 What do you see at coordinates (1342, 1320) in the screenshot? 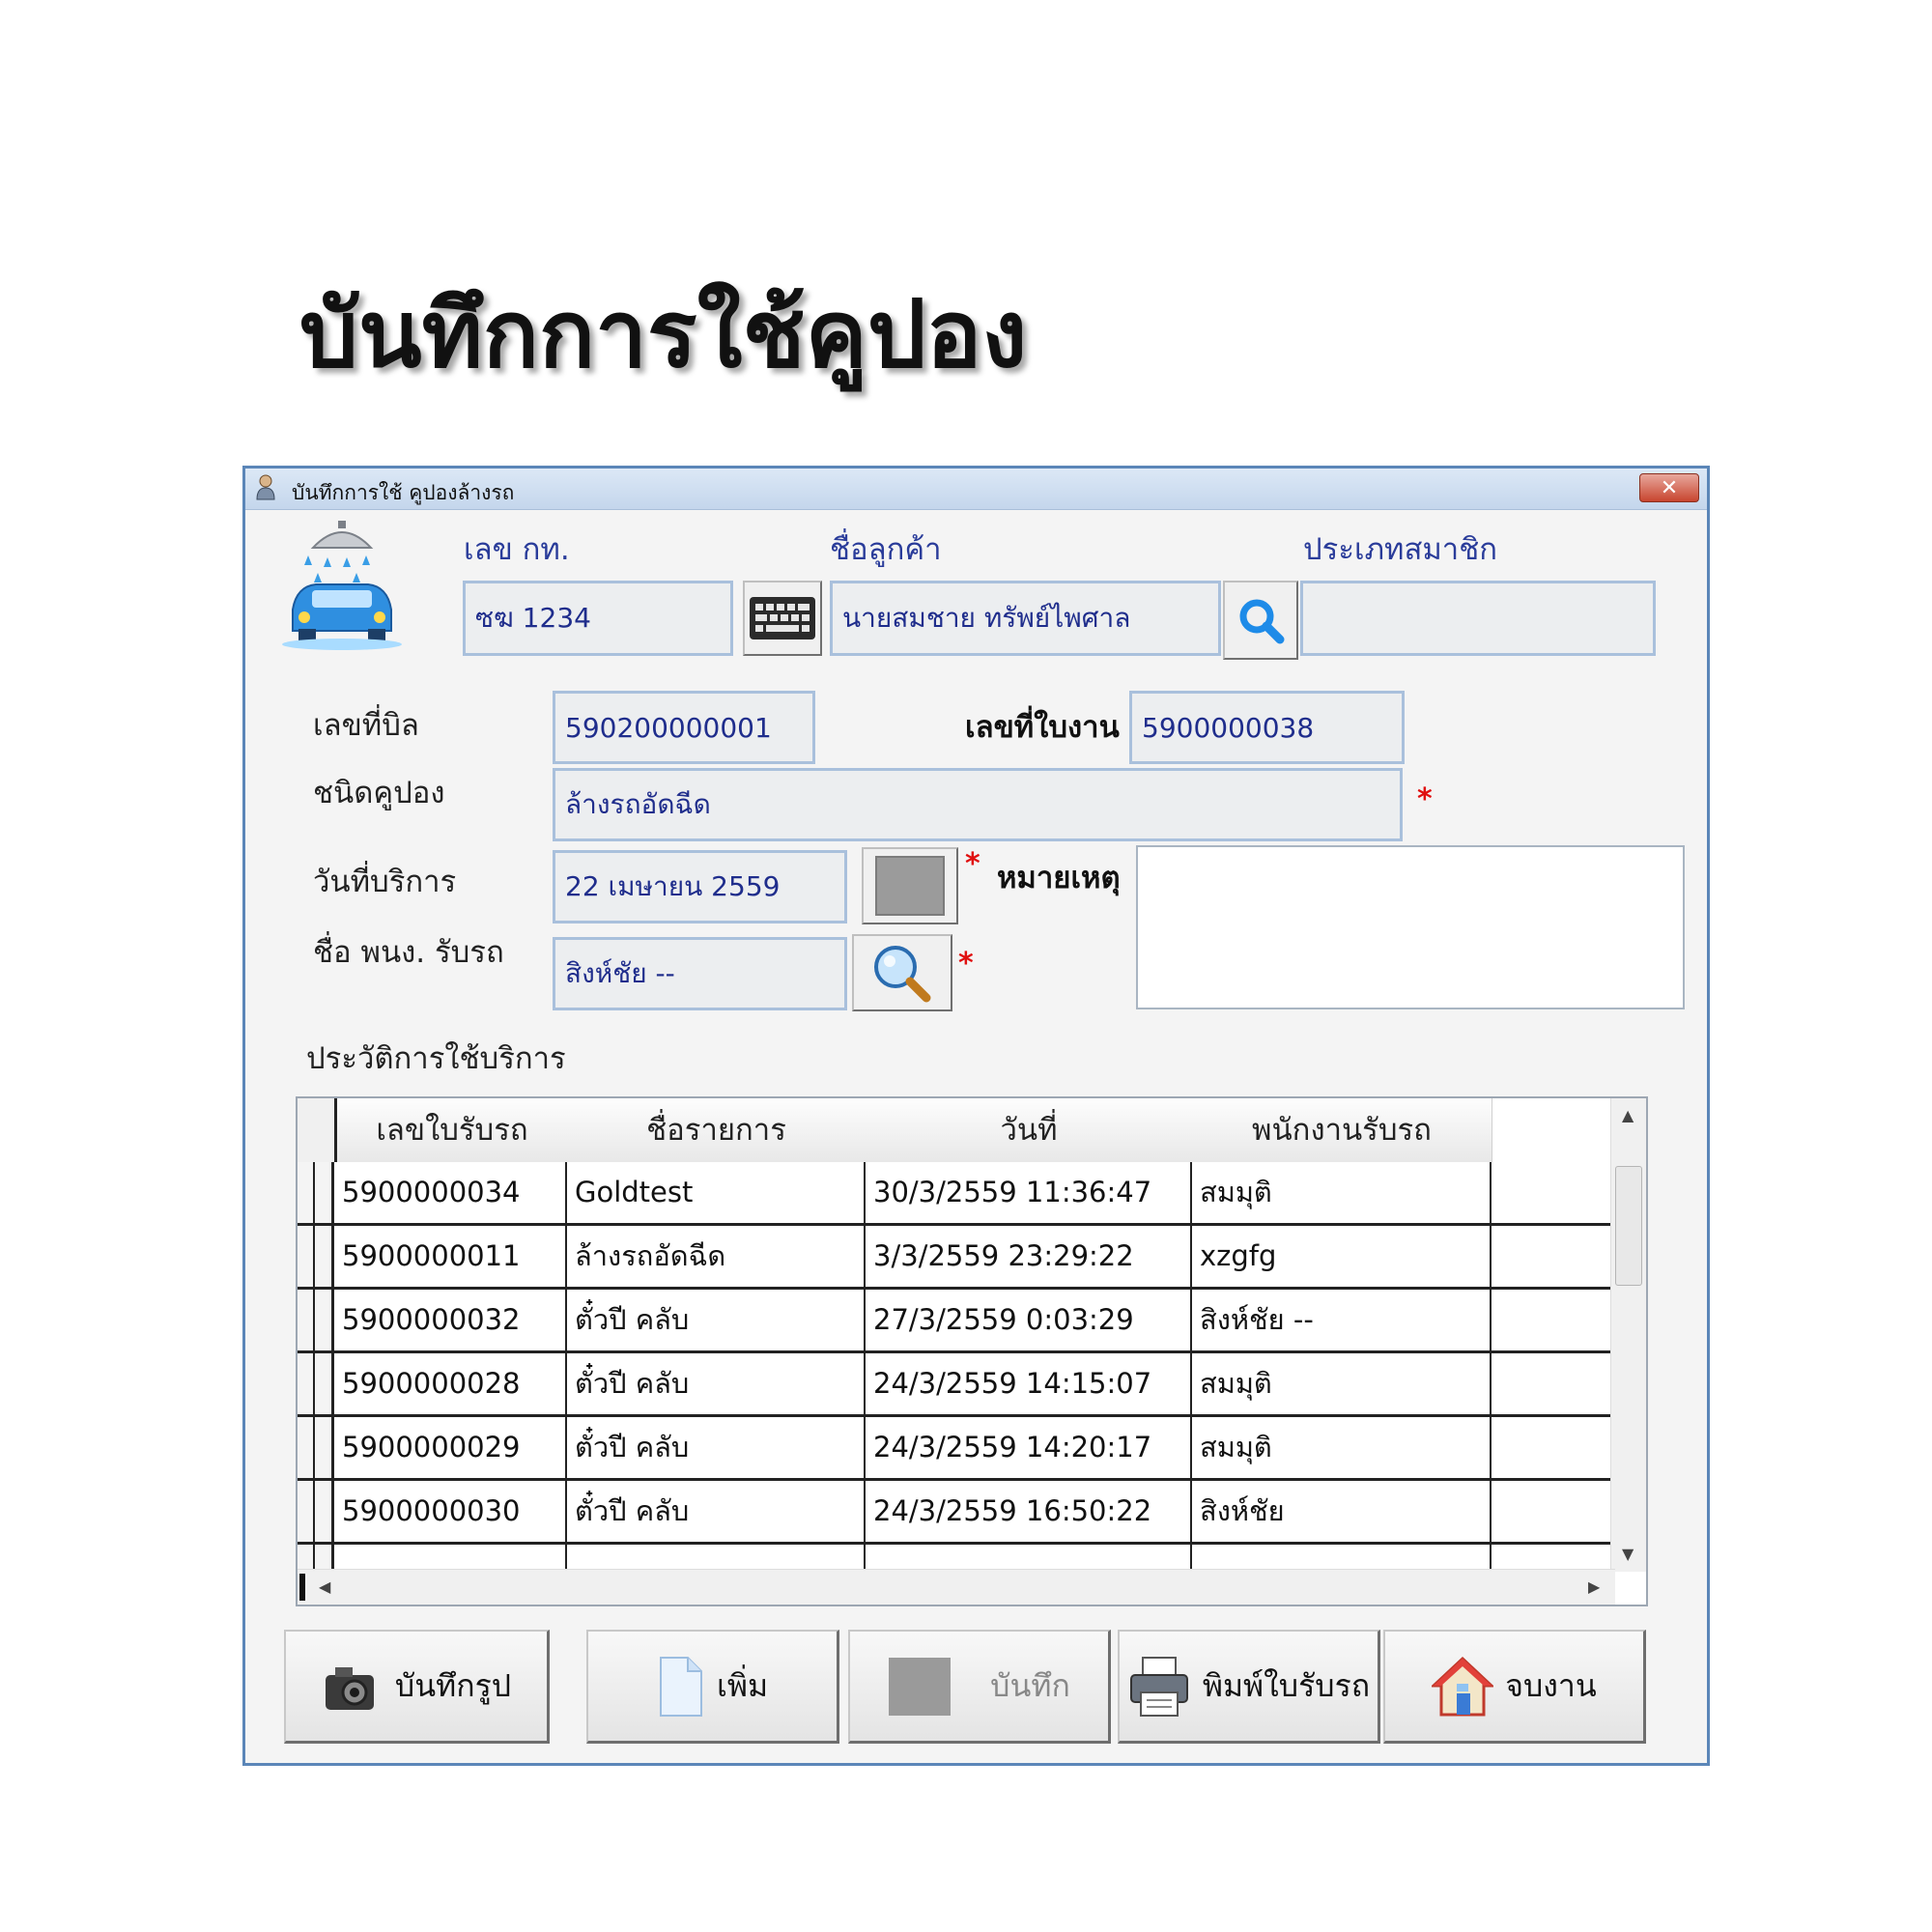
I see `staff-cell: สิงห์ชัย --` at bounding box center [1342, 1320].